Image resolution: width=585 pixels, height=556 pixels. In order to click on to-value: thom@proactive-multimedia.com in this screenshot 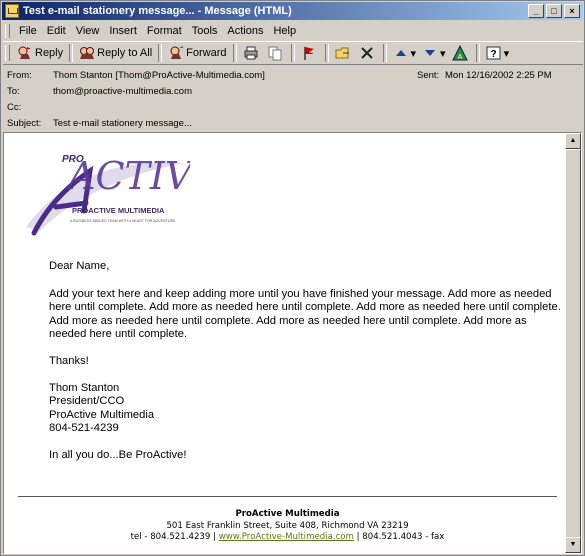, I will do `click(122, 91)`.